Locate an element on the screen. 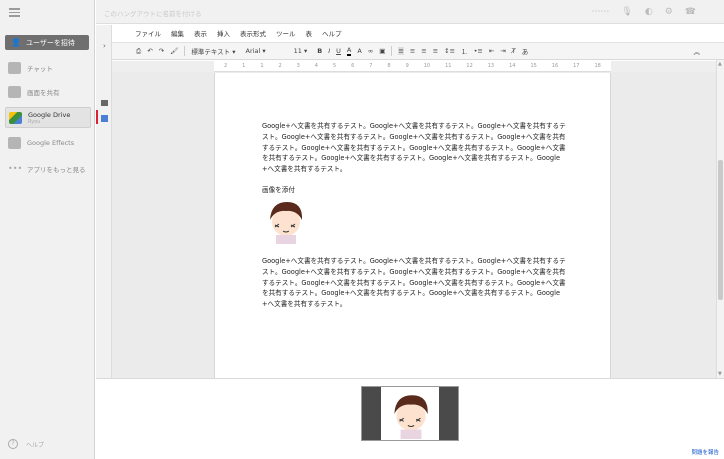  app-google-drive: Google Drive Ryou is located at coordinates (48, 117).